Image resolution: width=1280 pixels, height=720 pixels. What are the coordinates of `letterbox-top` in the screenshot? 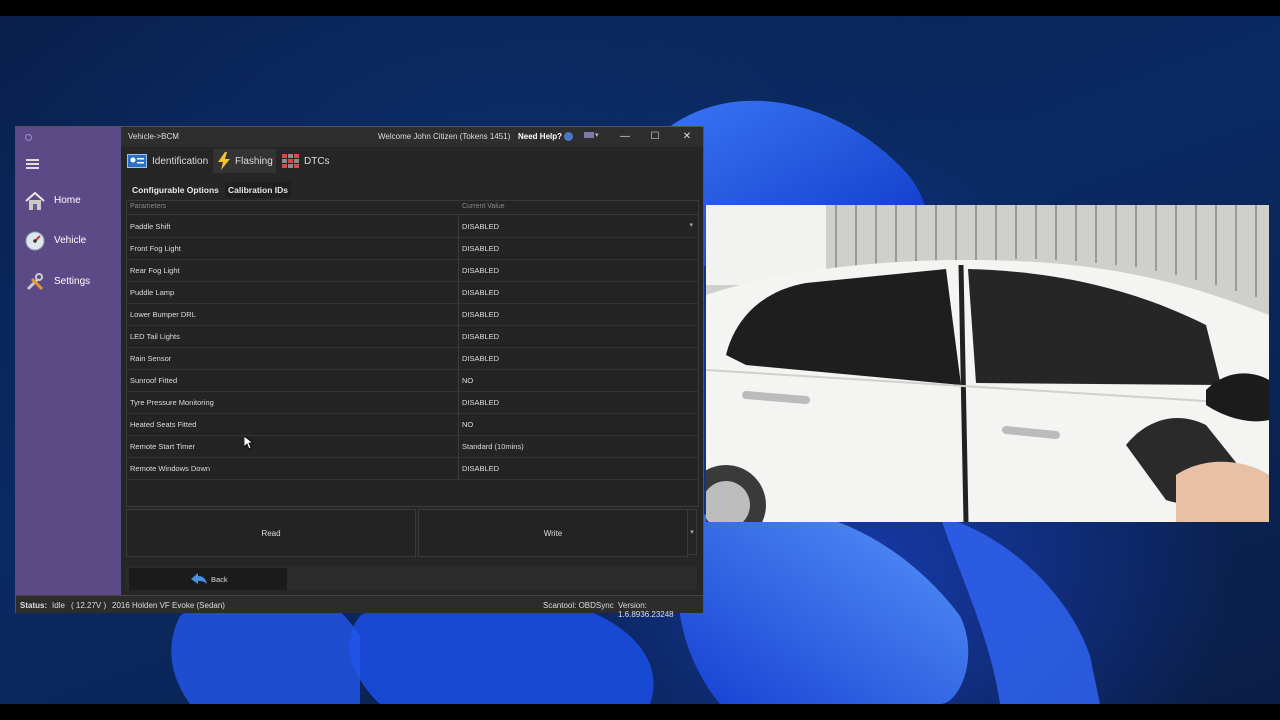 It's located at (640, 8).